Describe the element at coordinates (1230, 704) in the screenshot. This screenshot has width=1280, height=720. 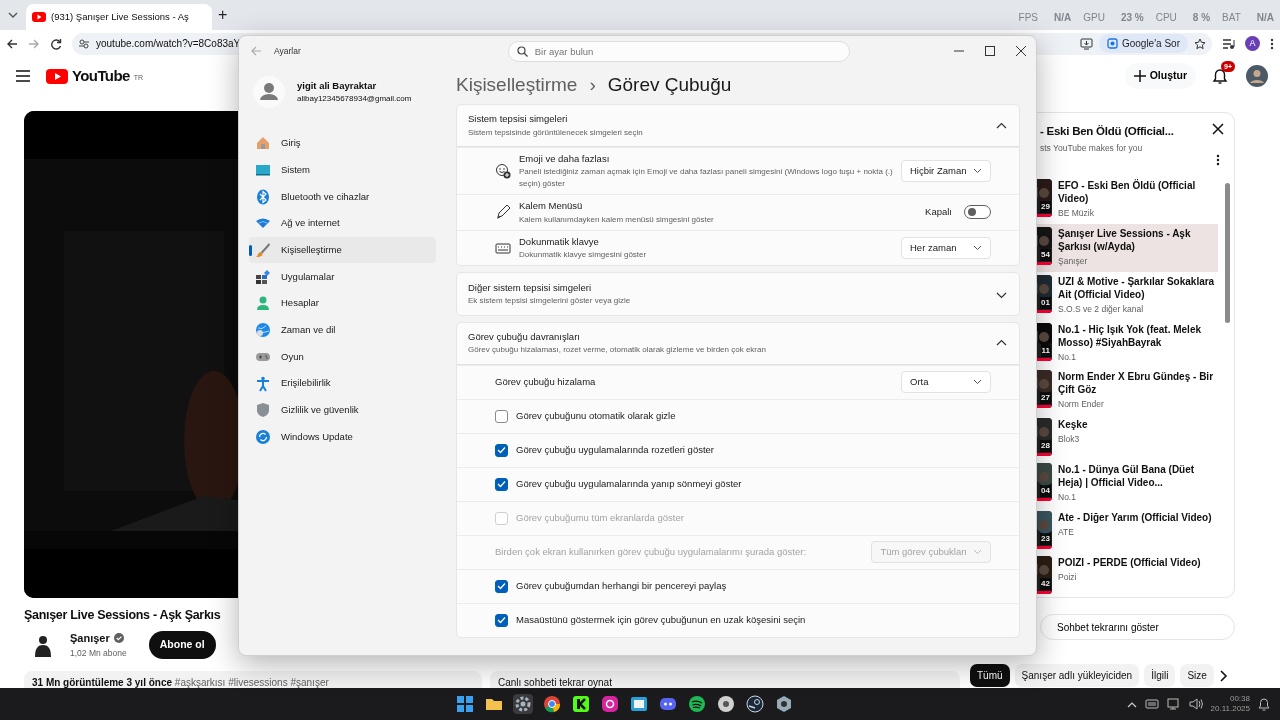
I see `clock: 00:38 20.11.2025` at that location.